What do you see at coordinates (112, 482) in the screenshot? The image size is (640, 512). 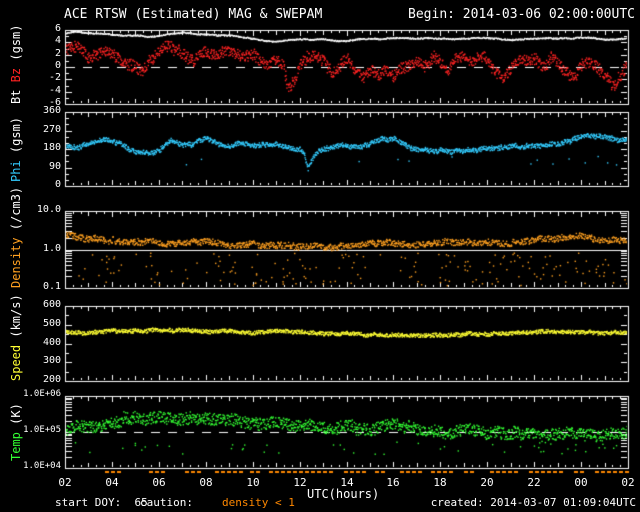 I see `x-tick-label: 04` at bounding box center [112, 482].